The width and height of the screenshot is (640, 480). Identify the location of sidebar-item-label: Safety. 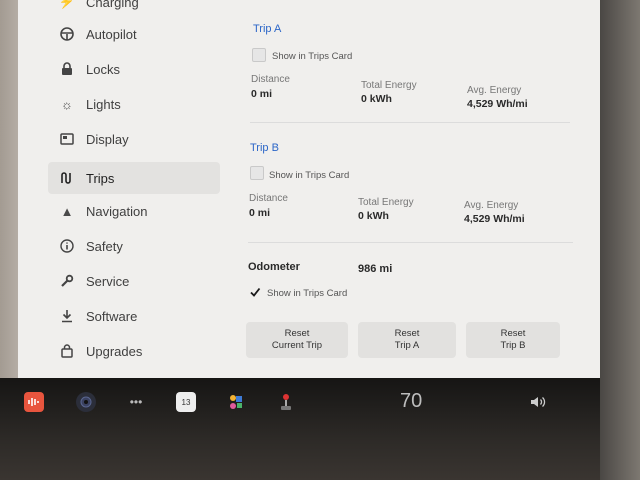
(104, 246).